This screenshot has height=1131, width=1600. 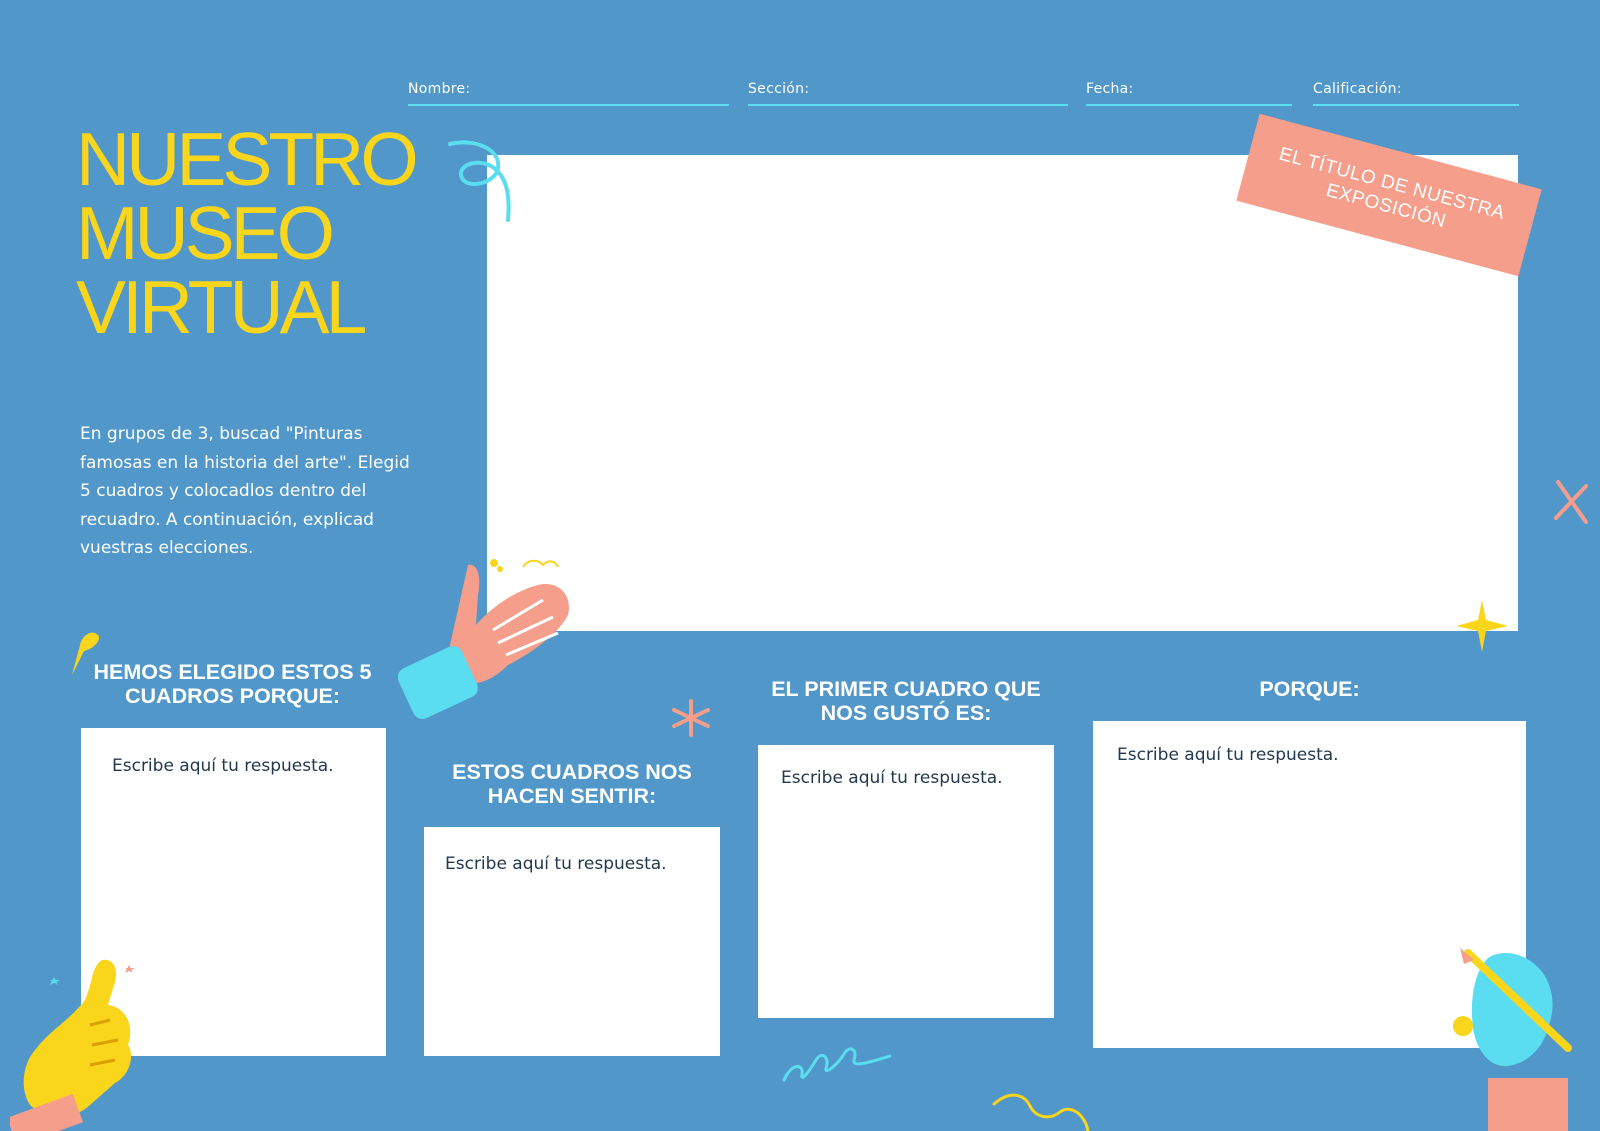 I want to click on section-1-heading: HEMOS ELEGIDO ESTOS 5 CUADROS PORQUE:, so click(x=232, y=684).